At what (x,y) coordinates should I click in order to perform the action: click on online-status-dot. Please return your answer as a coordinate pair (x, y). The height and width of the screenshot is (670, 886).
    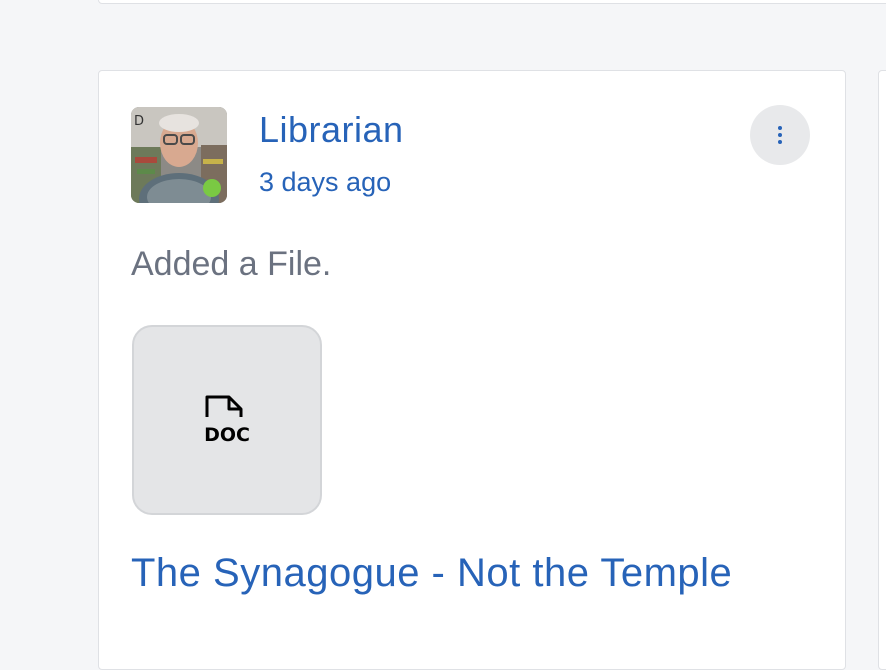
    Looking at the image, I should click on (212, 188).